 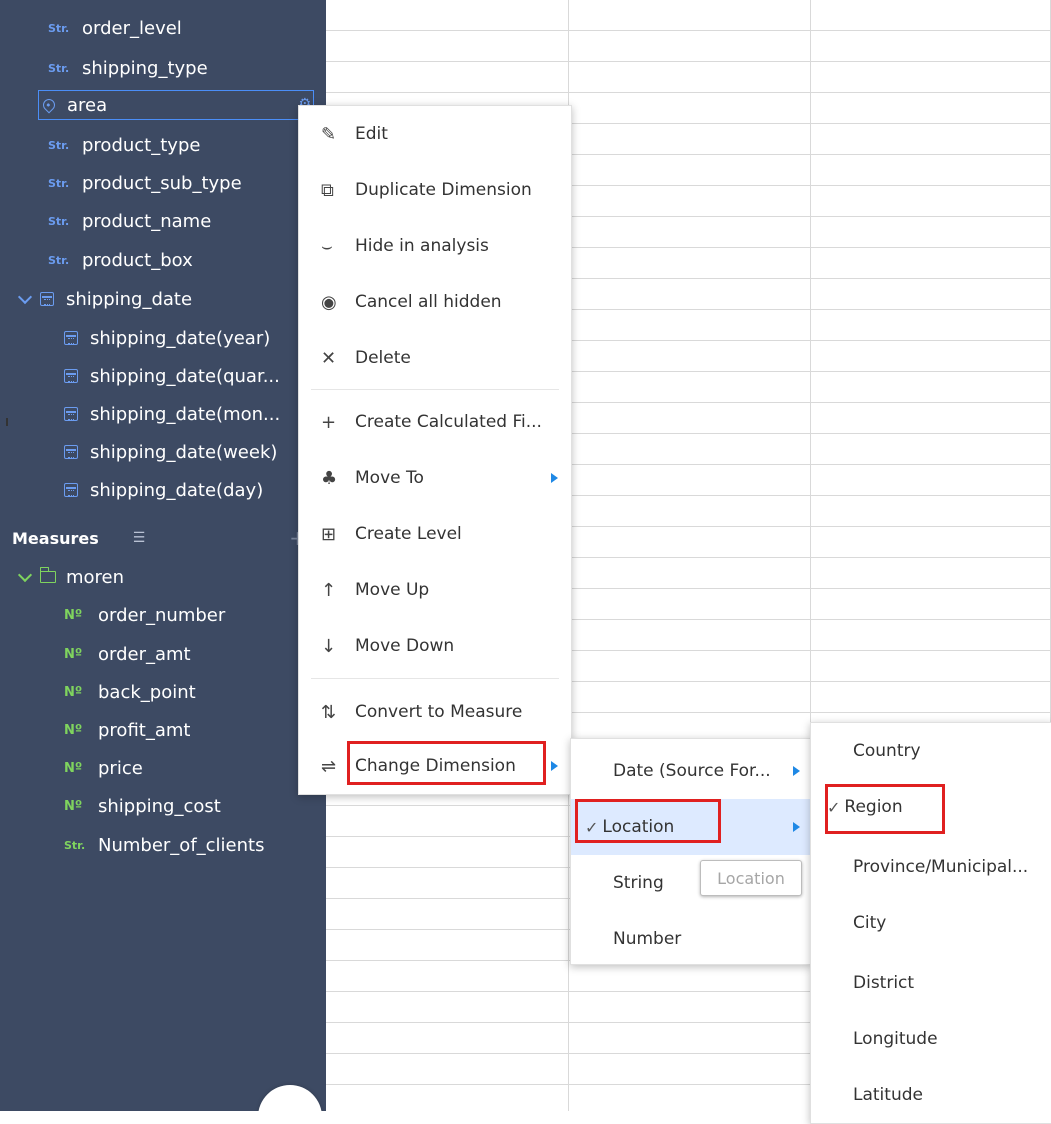 I want to click on menu-item-label: Cancel all hidden, so click(x=428, y=302).